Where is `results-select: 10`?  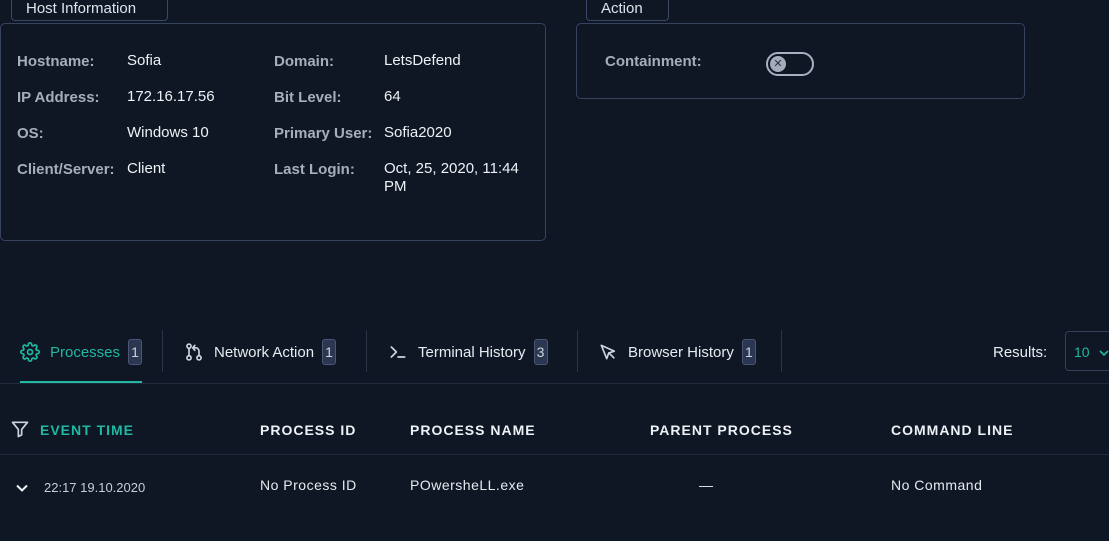 results-select: 10 is located at coordinates (1087, 351).